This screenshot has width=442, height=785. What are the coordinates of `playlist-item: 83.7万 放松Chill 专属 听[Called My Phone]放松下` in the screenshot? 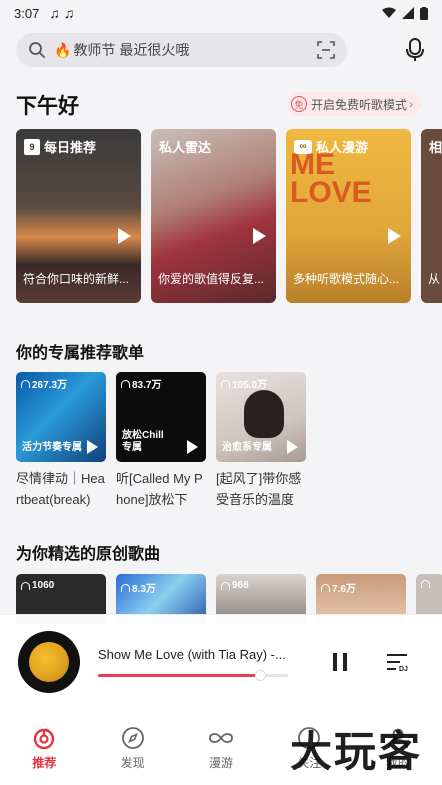 It's located at (161, 441).